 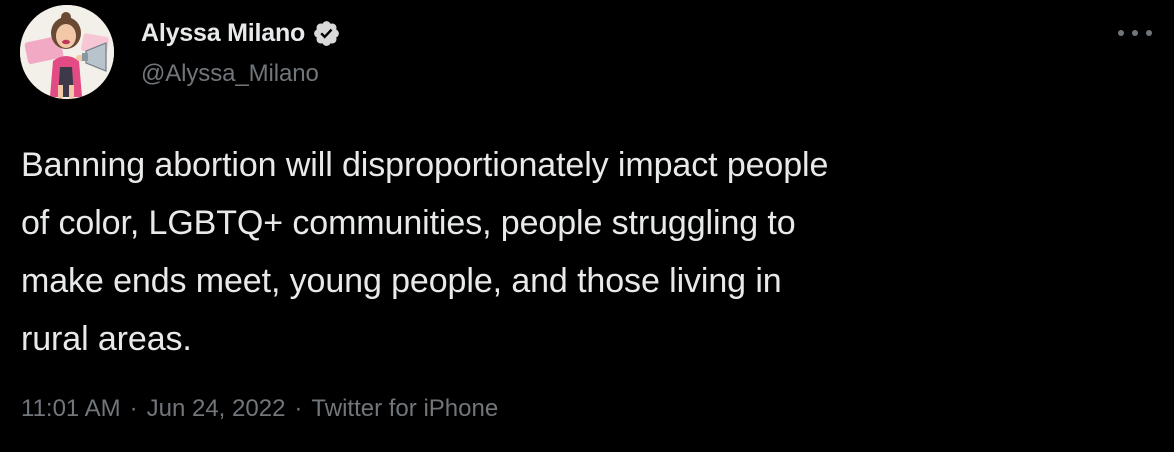 I want to click on author-display-name: Alyssa Milano, so click(x=223, y=33).